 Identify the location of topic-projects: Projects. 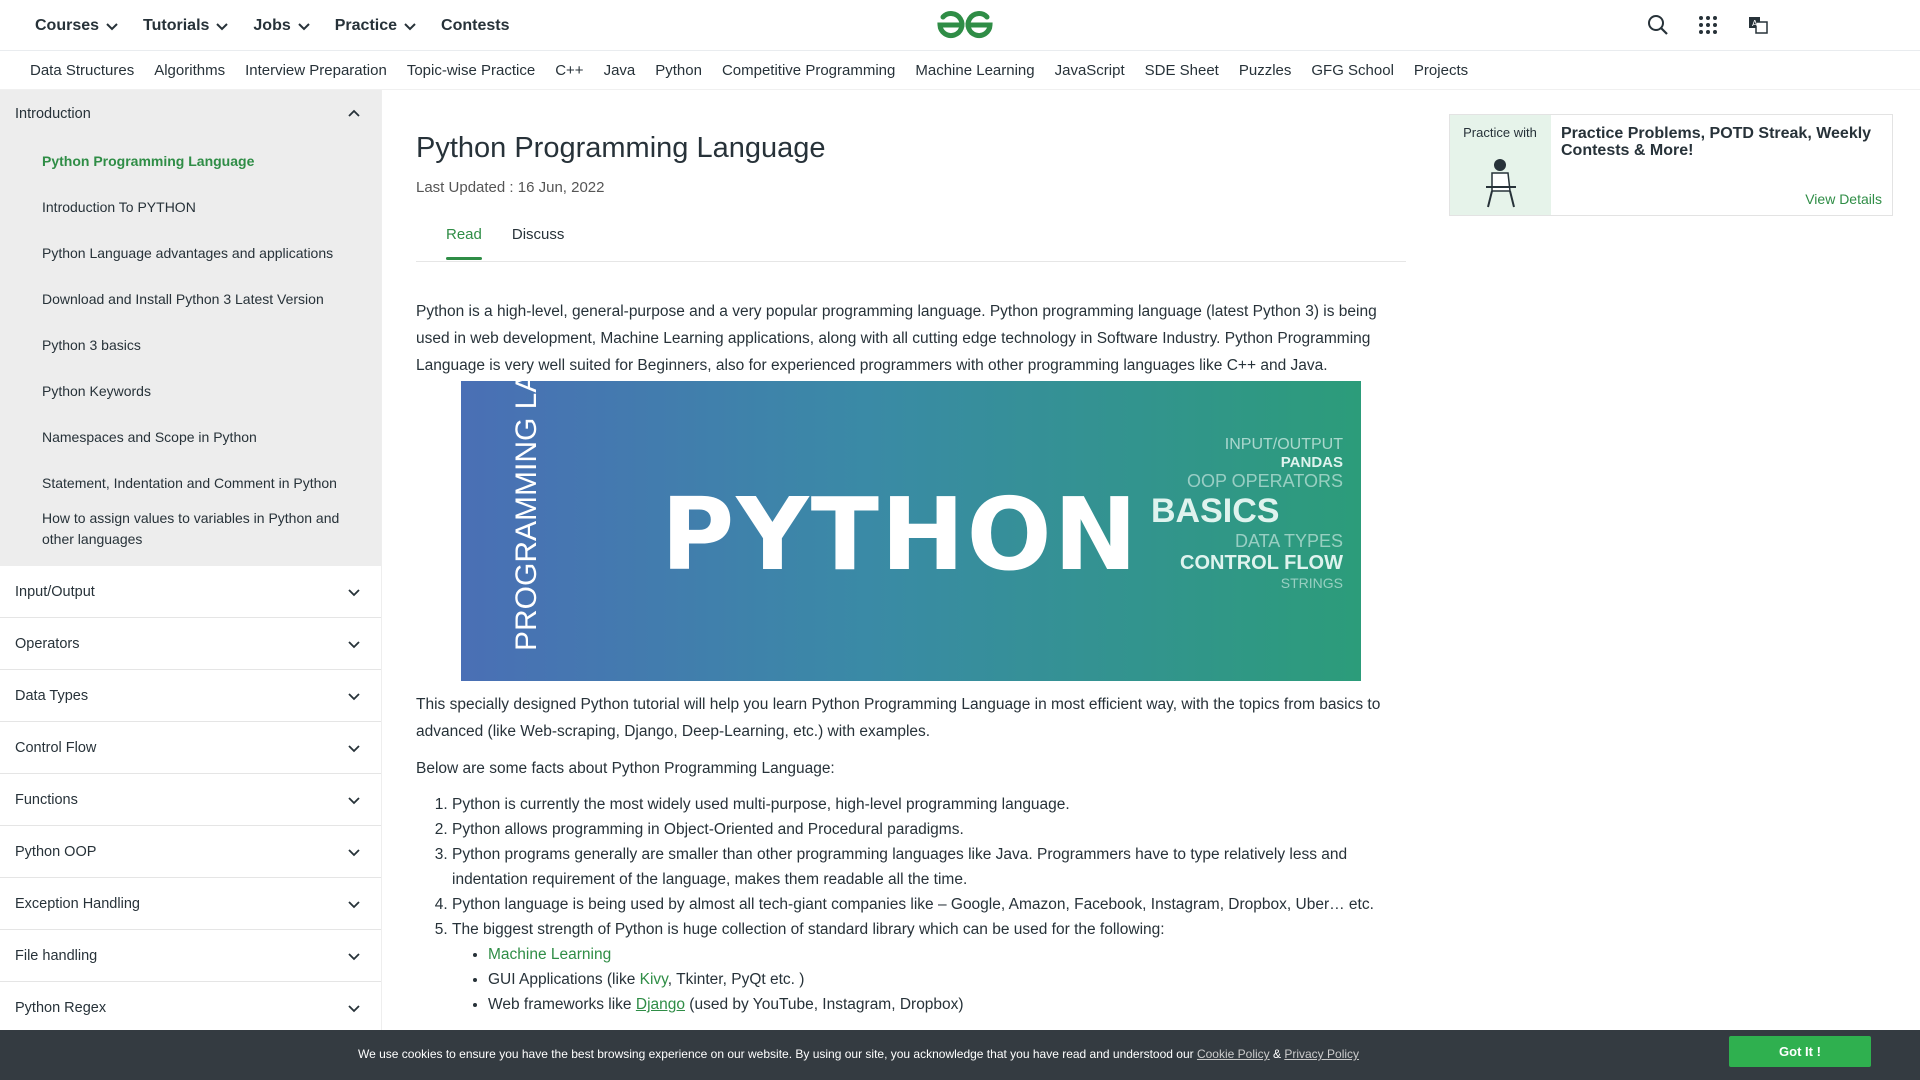
(1441, 70).